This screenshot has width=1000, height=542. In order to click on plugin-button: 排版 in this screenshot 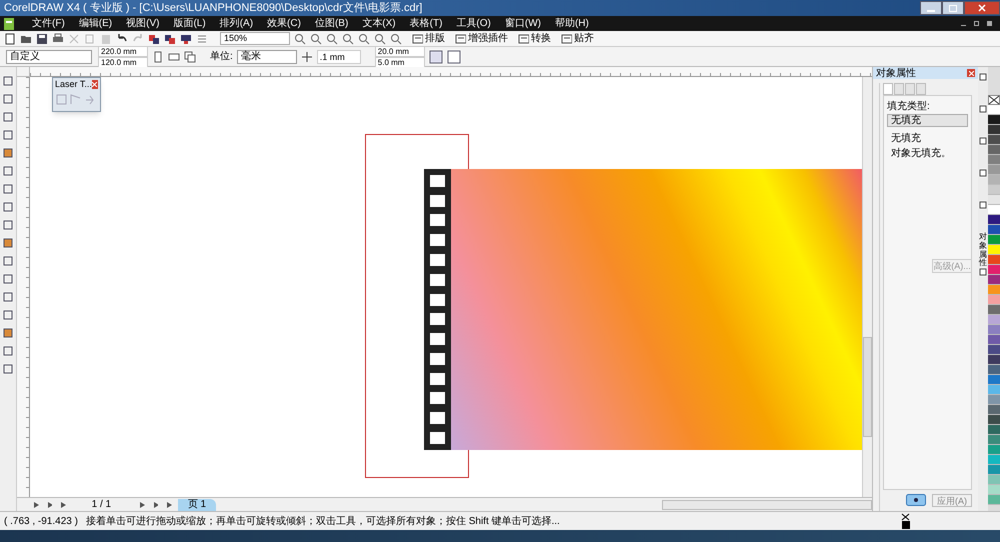, I will do `click(428, 38)`.